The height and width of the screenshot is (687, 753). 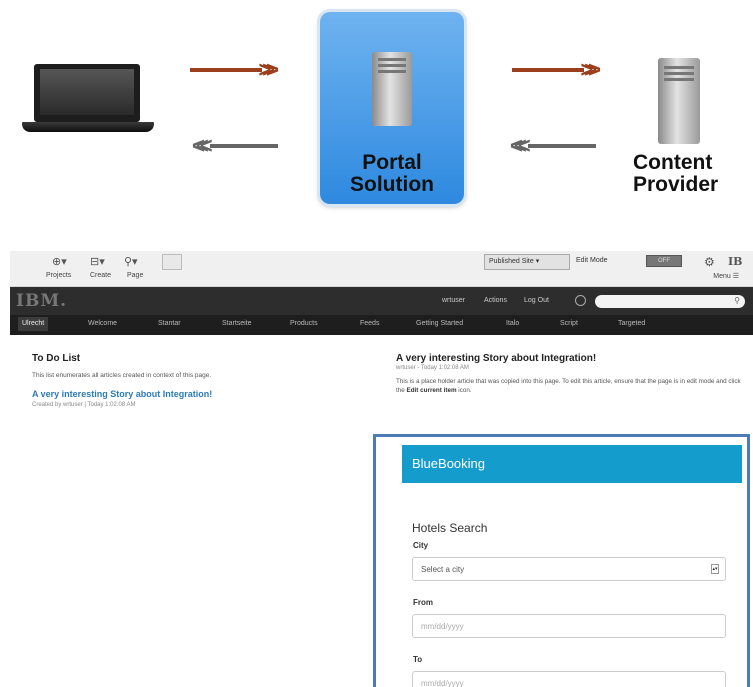 I want to click on layout-button, so click(x=172, y=262).